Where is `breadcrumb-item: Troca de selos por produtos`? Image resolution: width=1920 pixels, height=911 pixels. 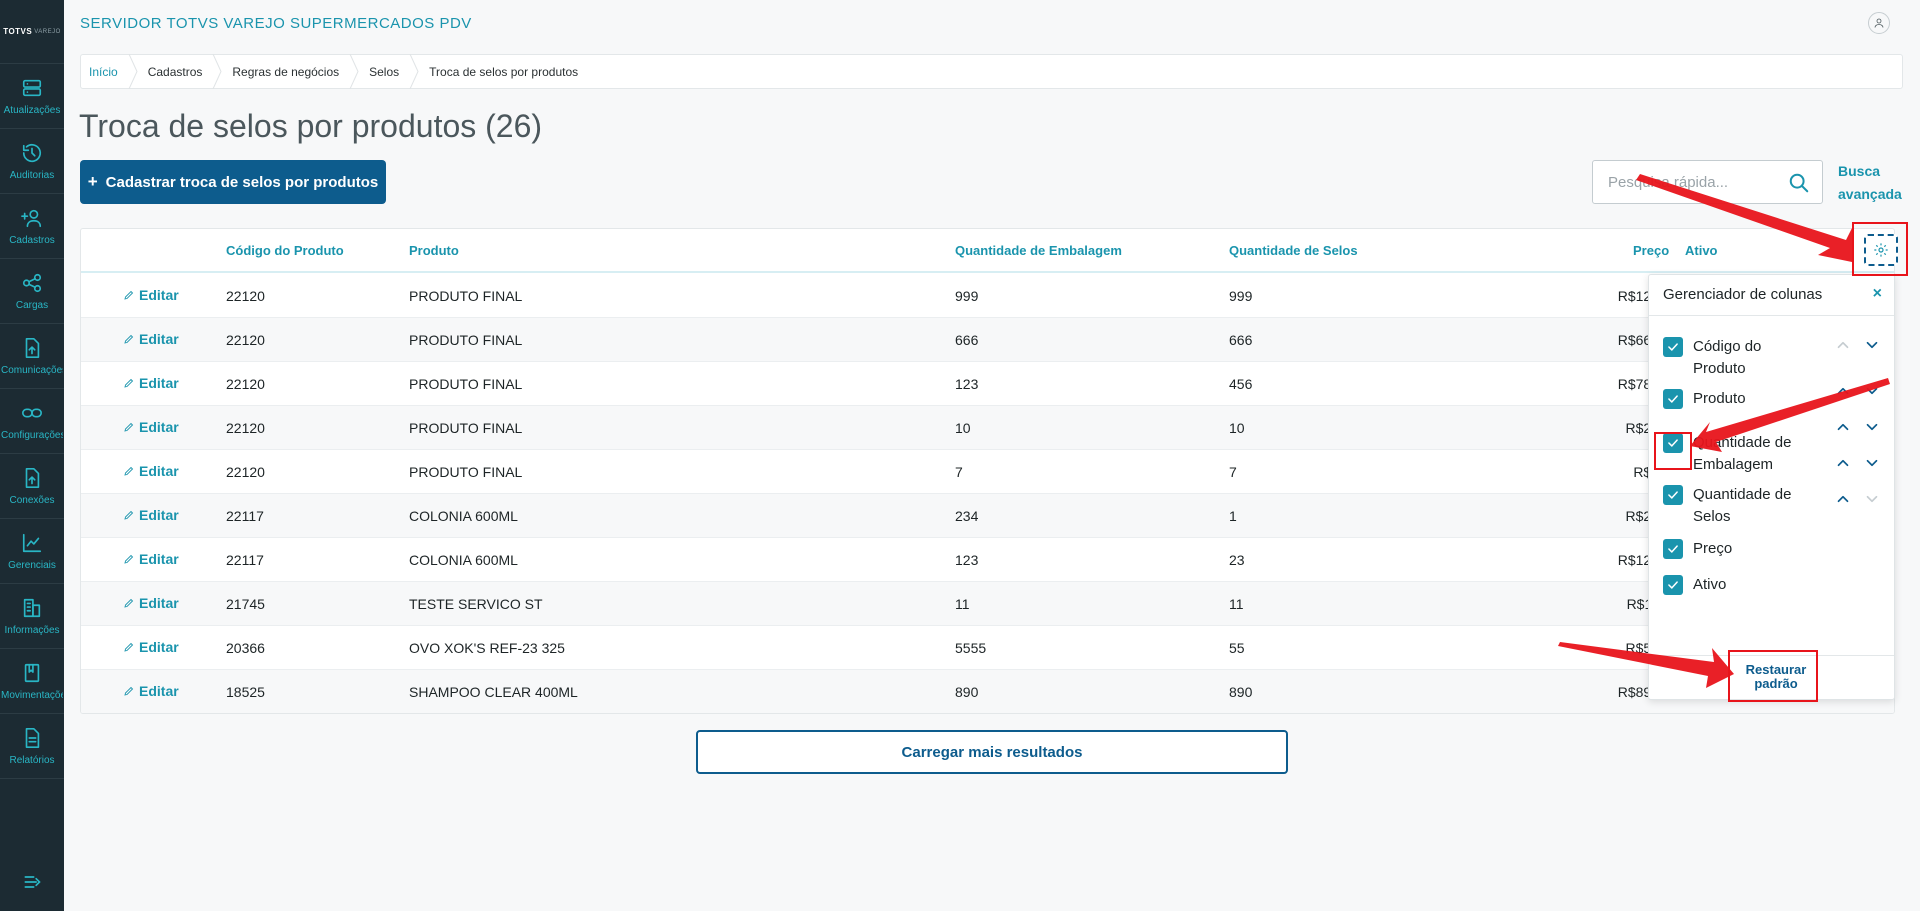 breadcrumb-item: Troca de selos por produtos is located at coordinates (503, 71).